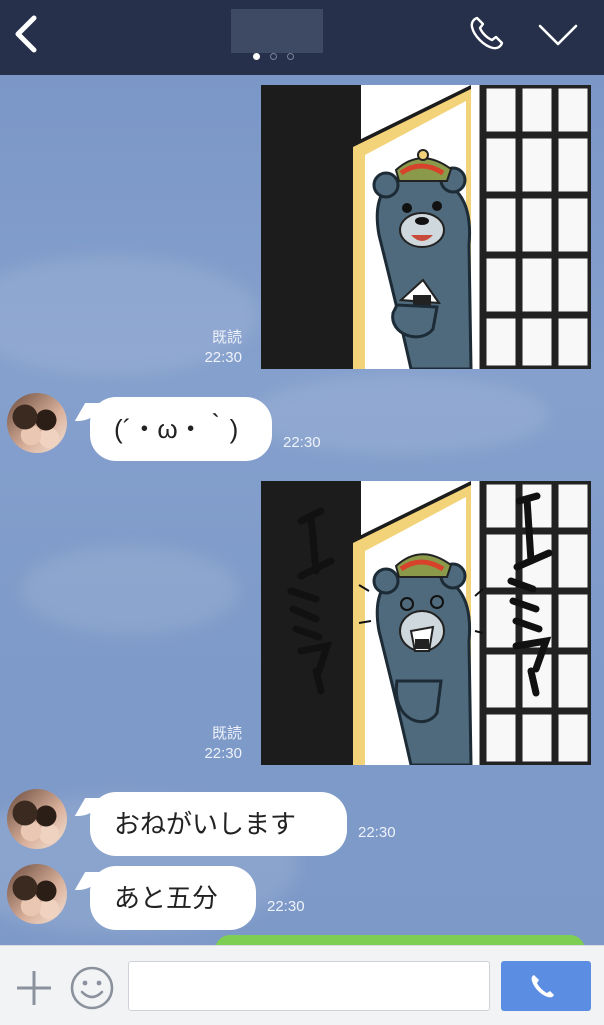  I want to click on attach-button, so click(34, 988).